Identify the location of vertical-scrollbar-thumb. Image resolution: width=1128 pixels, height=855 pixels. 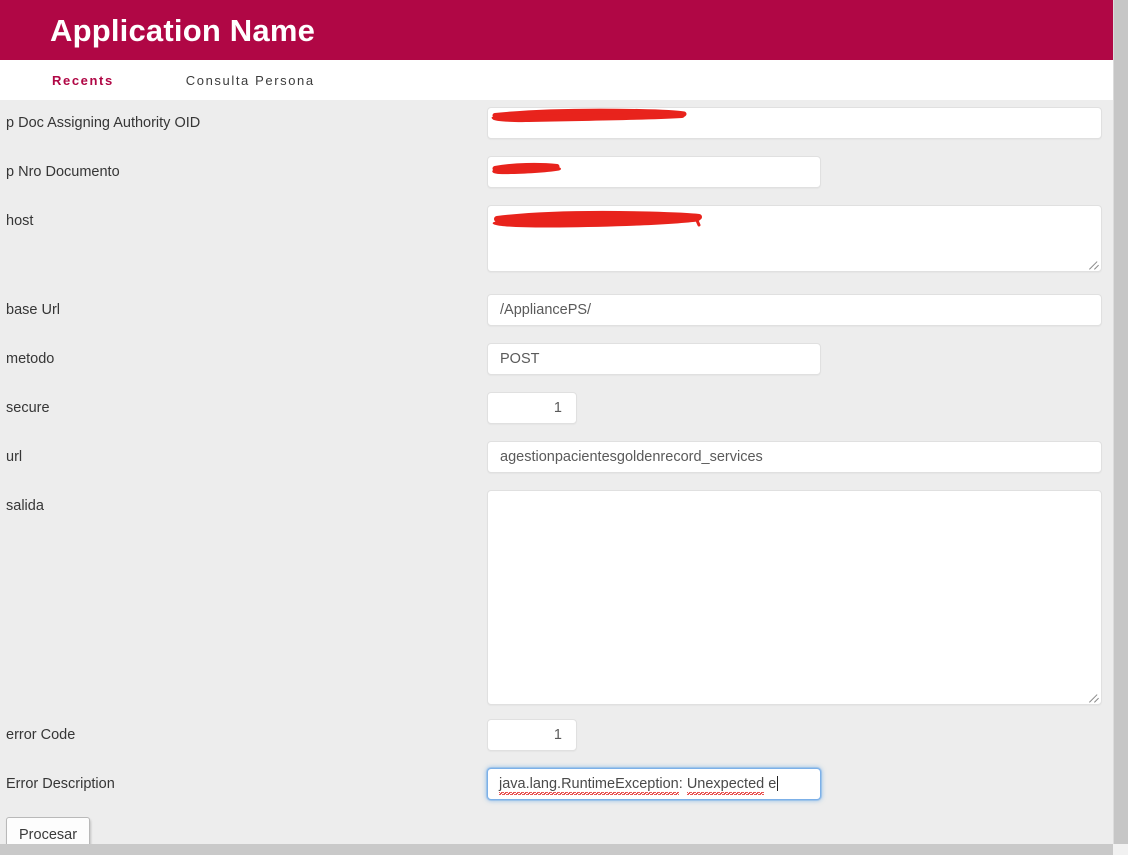
(1121, 422).